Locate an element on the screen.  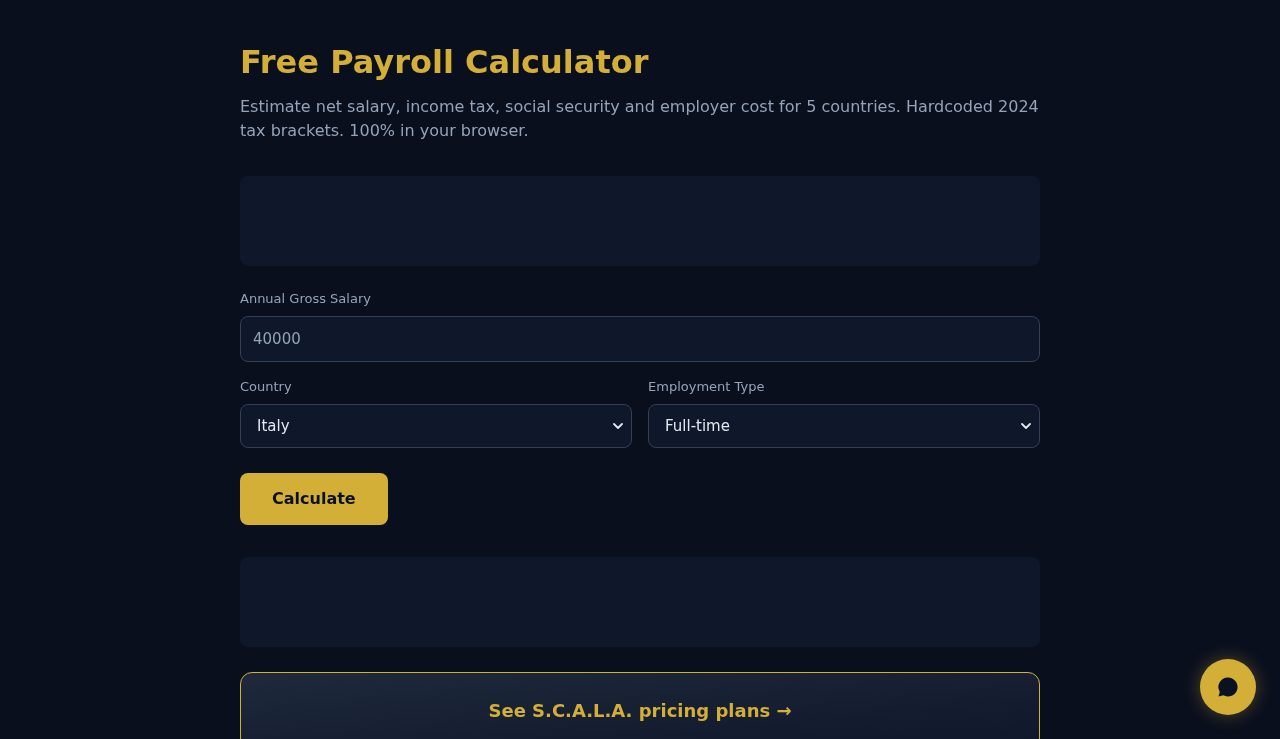
employment-type-select: Full-time is located at coordinates (844, 426).